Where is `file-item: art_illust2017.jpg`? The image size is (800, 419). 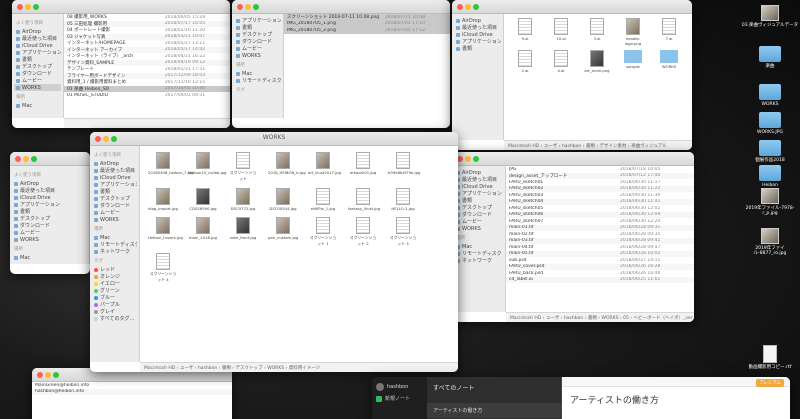 file-item: art_illust2017.jpg is located at coordinates (324, 167).